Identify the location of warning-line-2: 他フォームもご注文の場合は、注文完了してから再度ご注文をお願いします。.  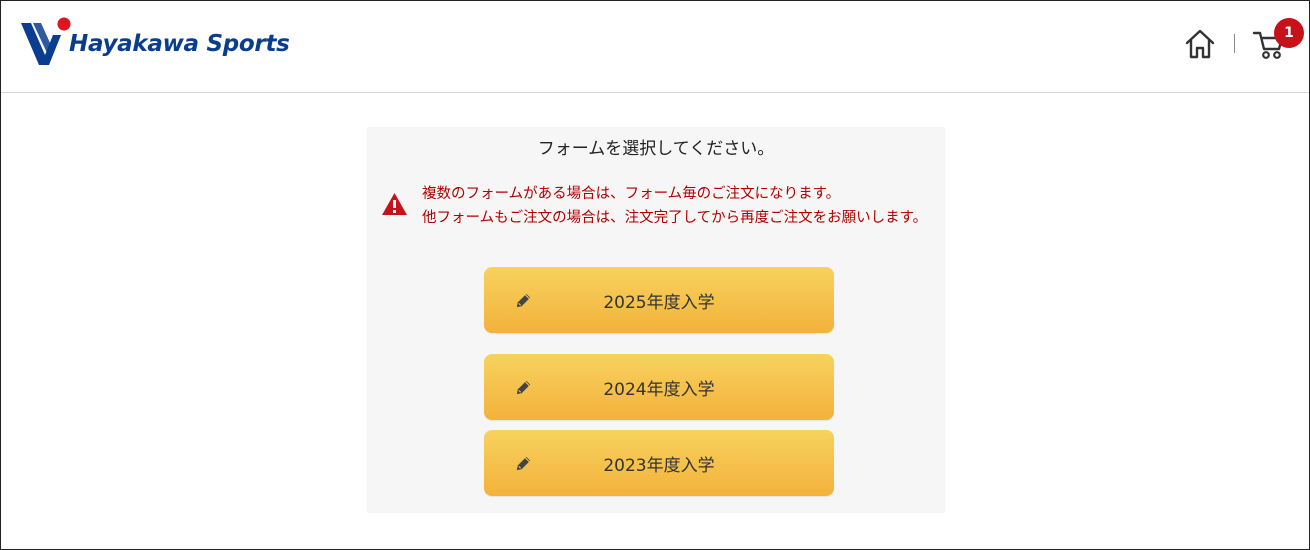
(675, 218).